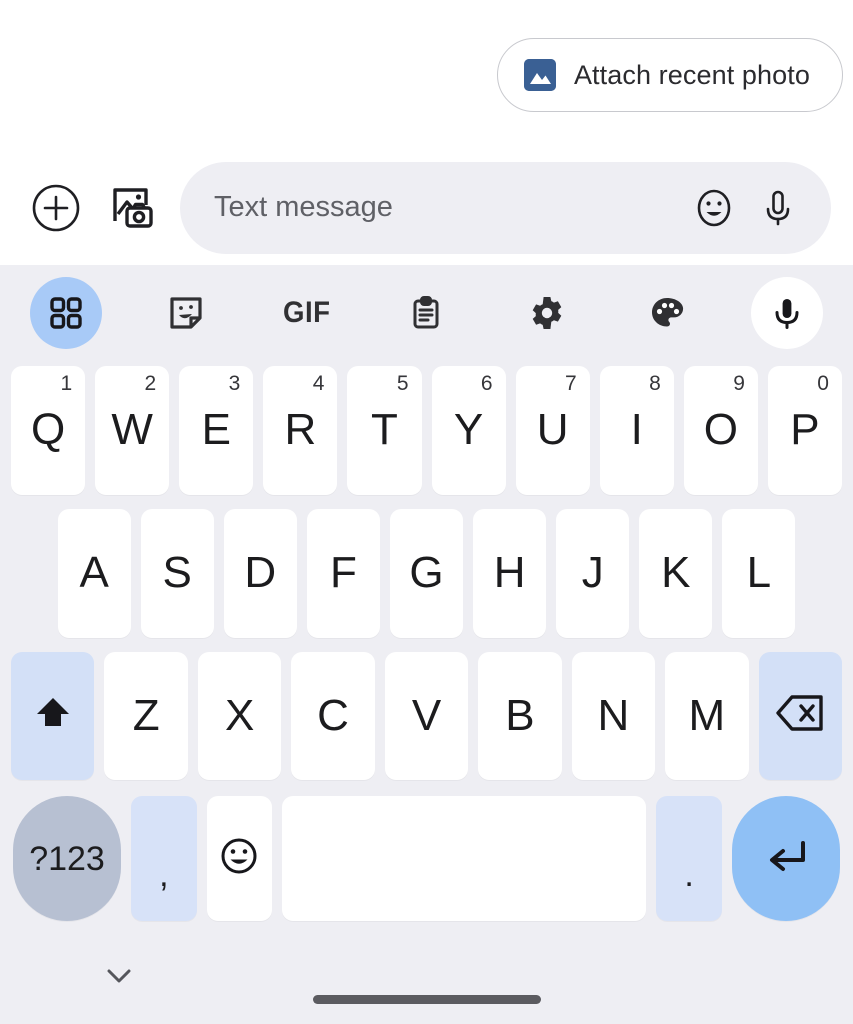 The image size is (853, 1024). I want to click on key-label: W, so click(132, 430).